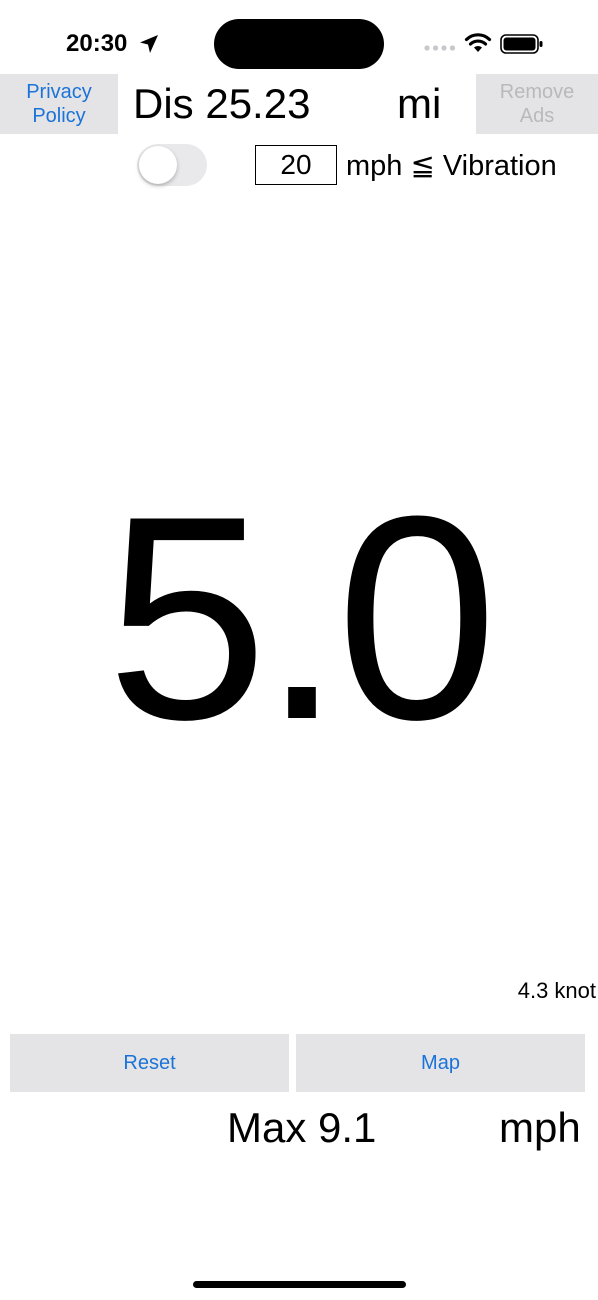  Describe the element at coordinates (59, 104) in the screenshot. I see `privacy-policy-button: Privacy Policy` at that location.